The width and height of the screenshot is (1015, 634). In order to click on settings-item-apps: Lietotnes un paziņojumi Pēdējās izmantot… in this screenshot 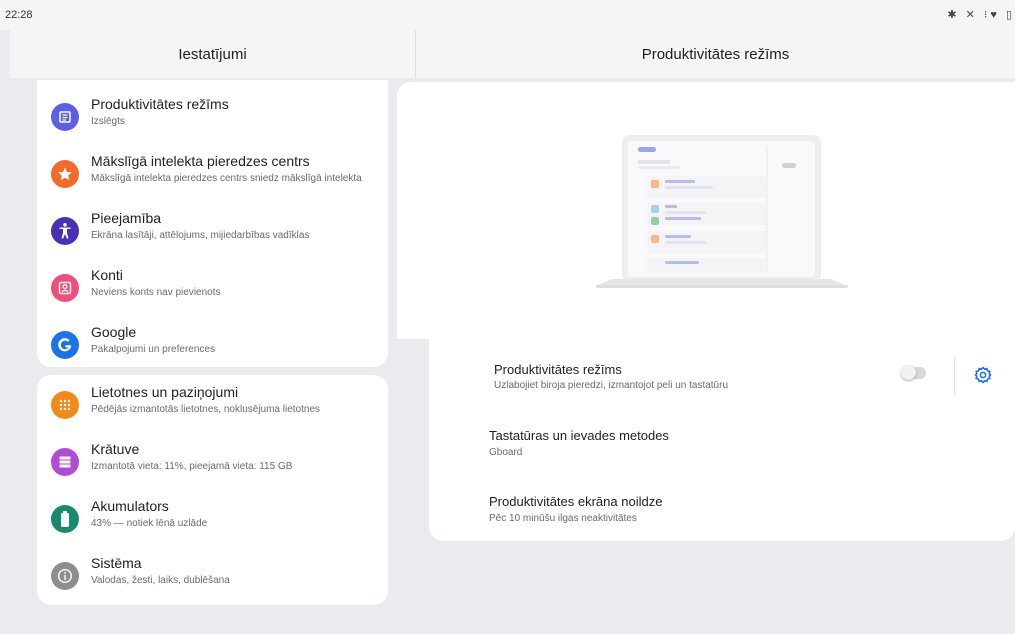, I will do `click(212, 405)`.